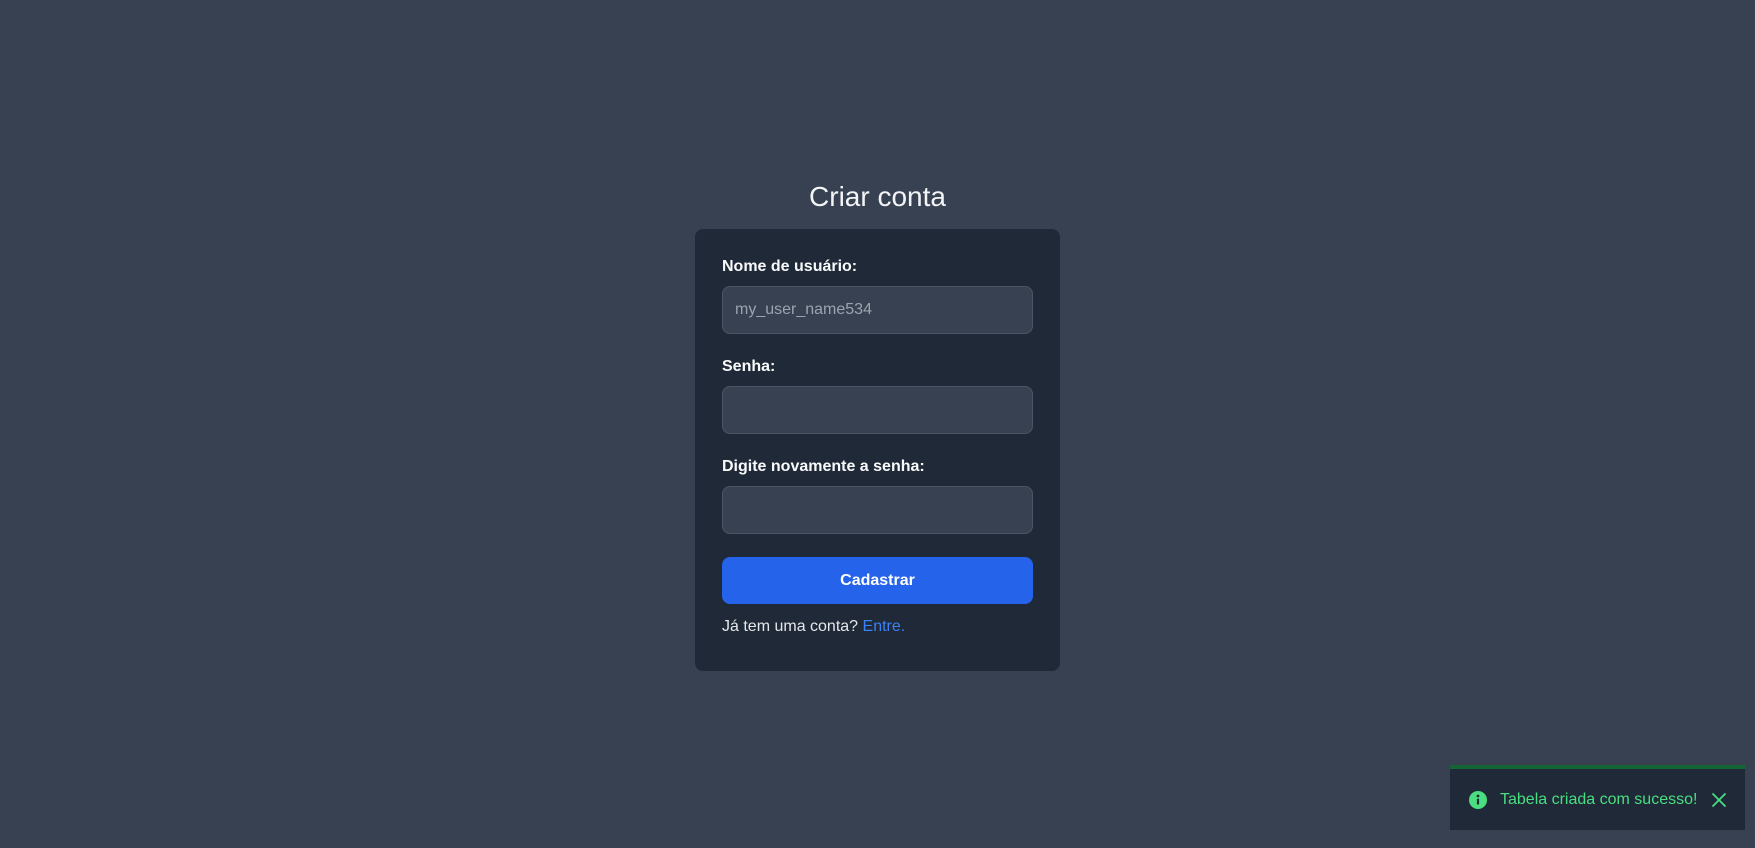 This screenshot has height=848, width=1755. What do you see at coordinates (790, 626) in the screenshot?
I see `login-prompt-text: Já tem uma conta?` at bounding box center [790, 626].